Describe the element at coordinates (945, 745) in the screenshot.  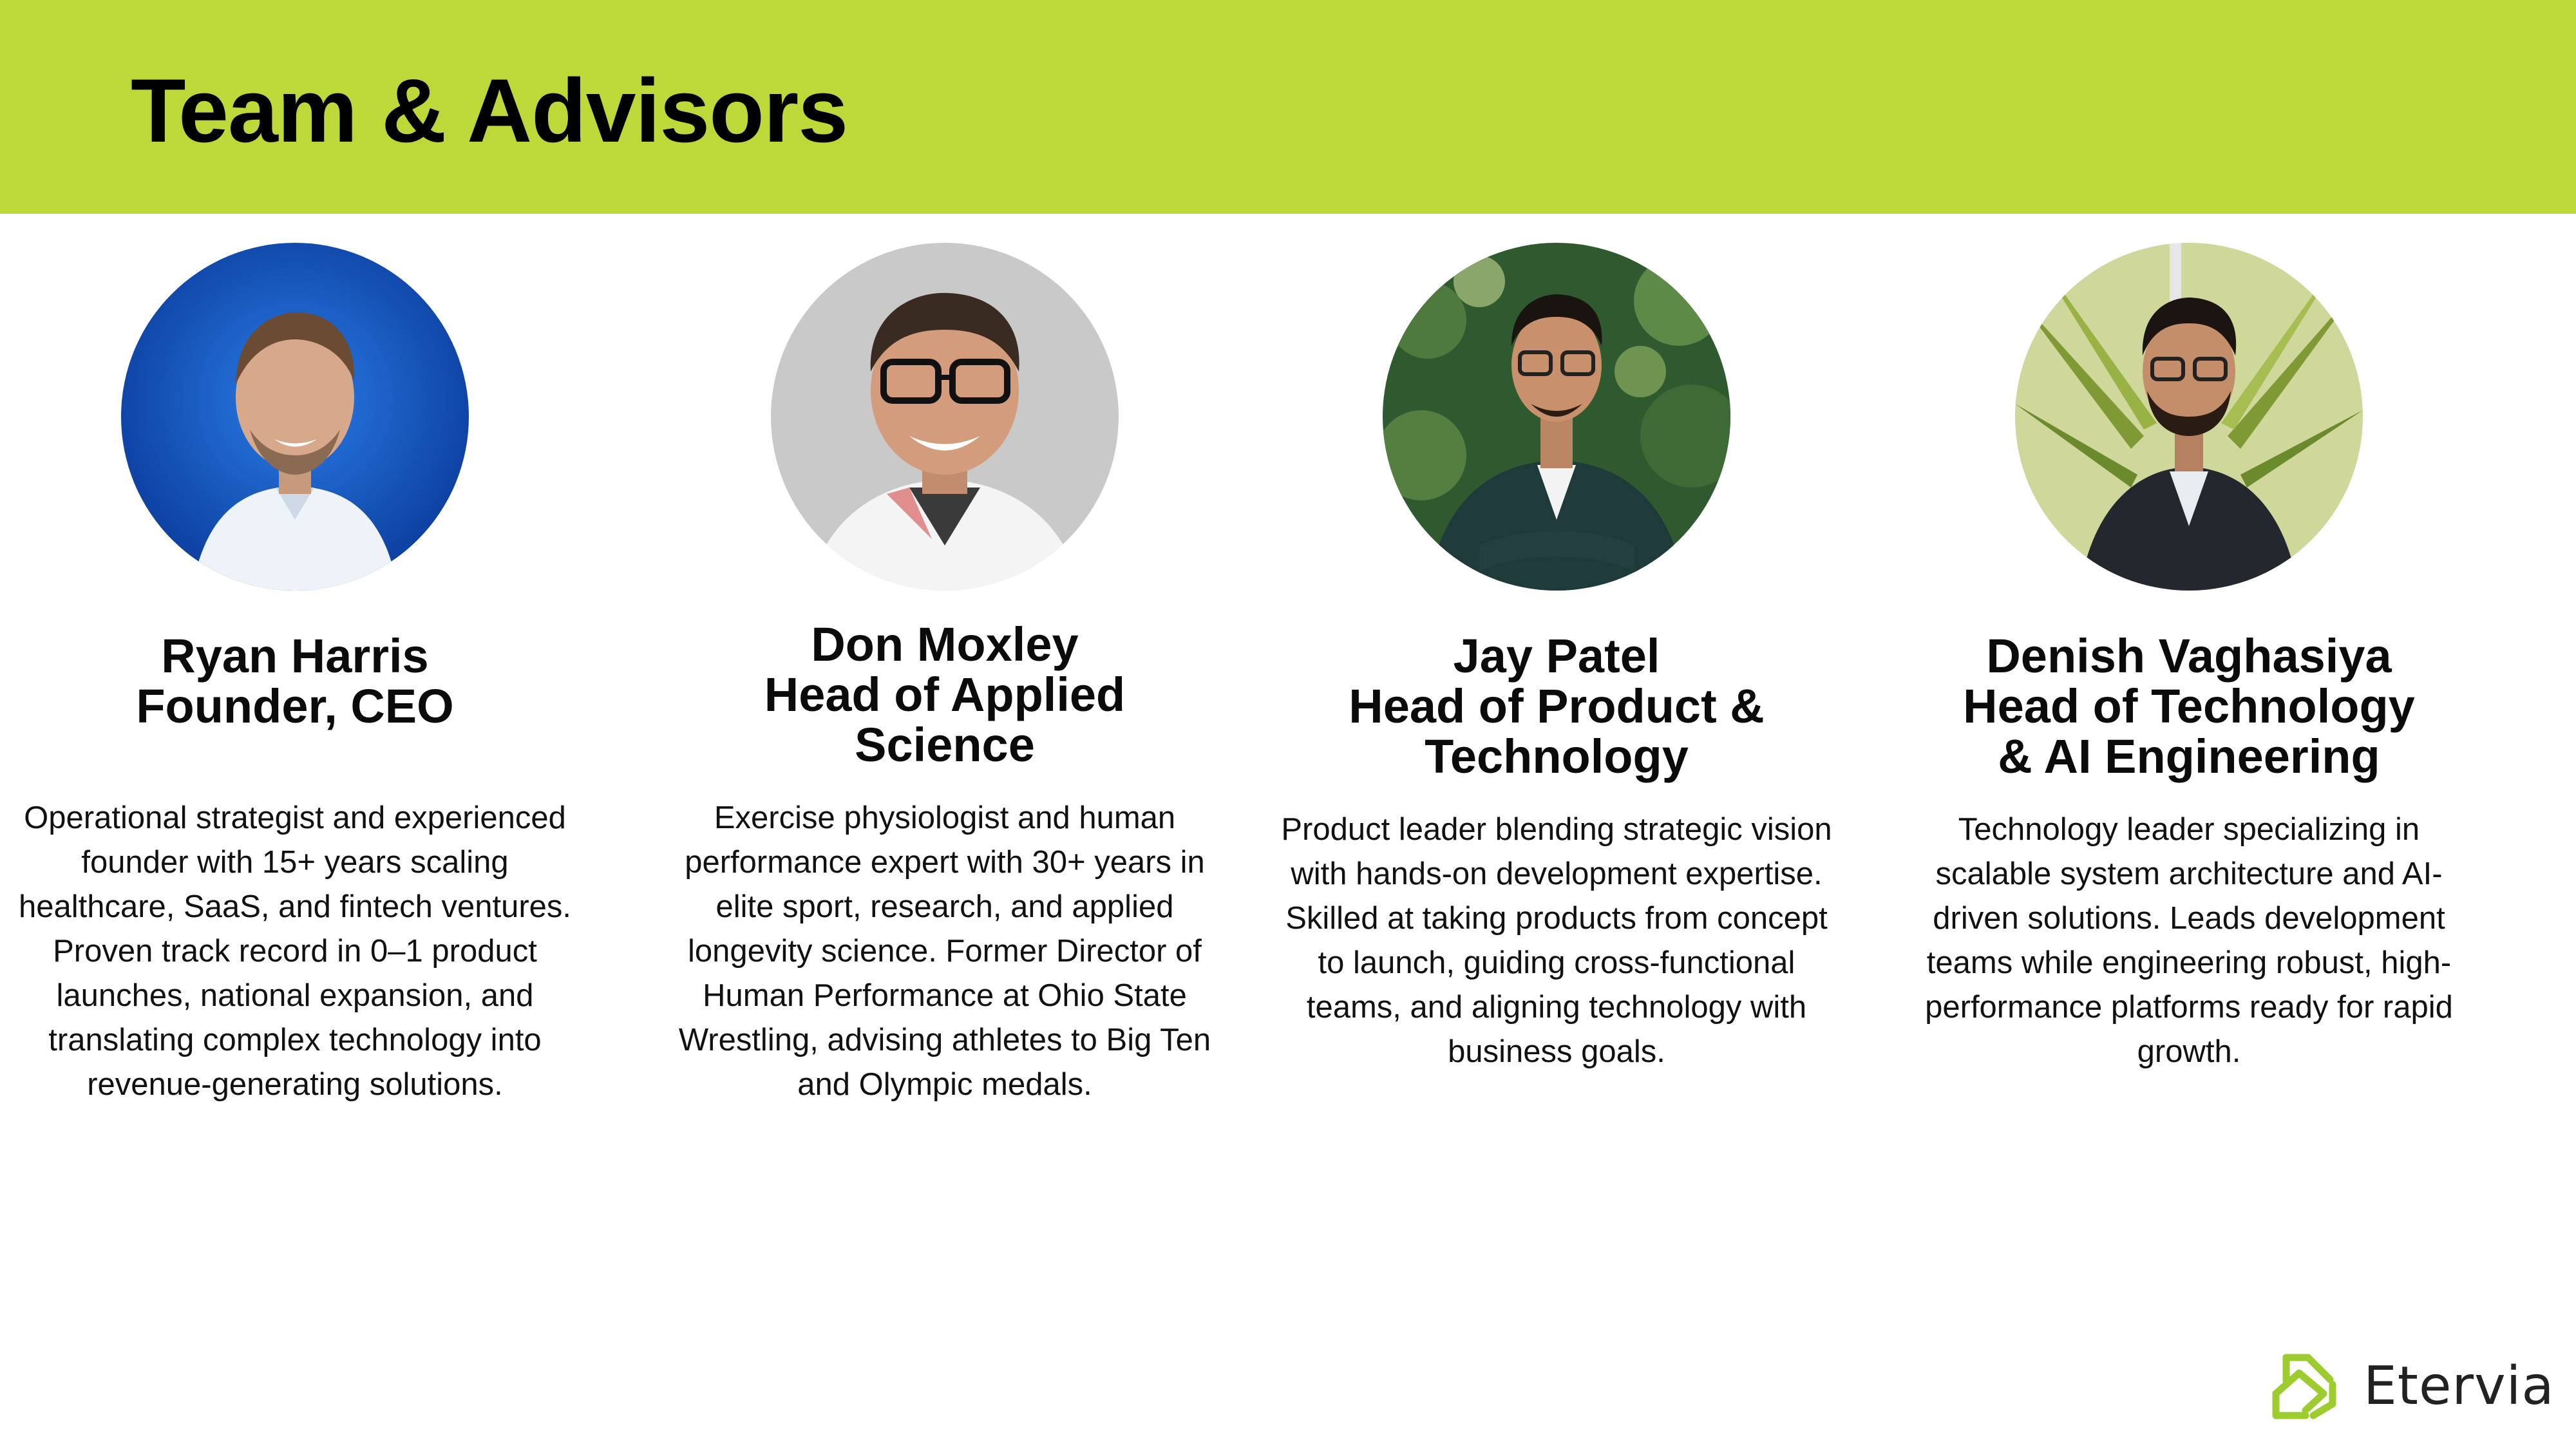
I see `member-role: Science` at that location.